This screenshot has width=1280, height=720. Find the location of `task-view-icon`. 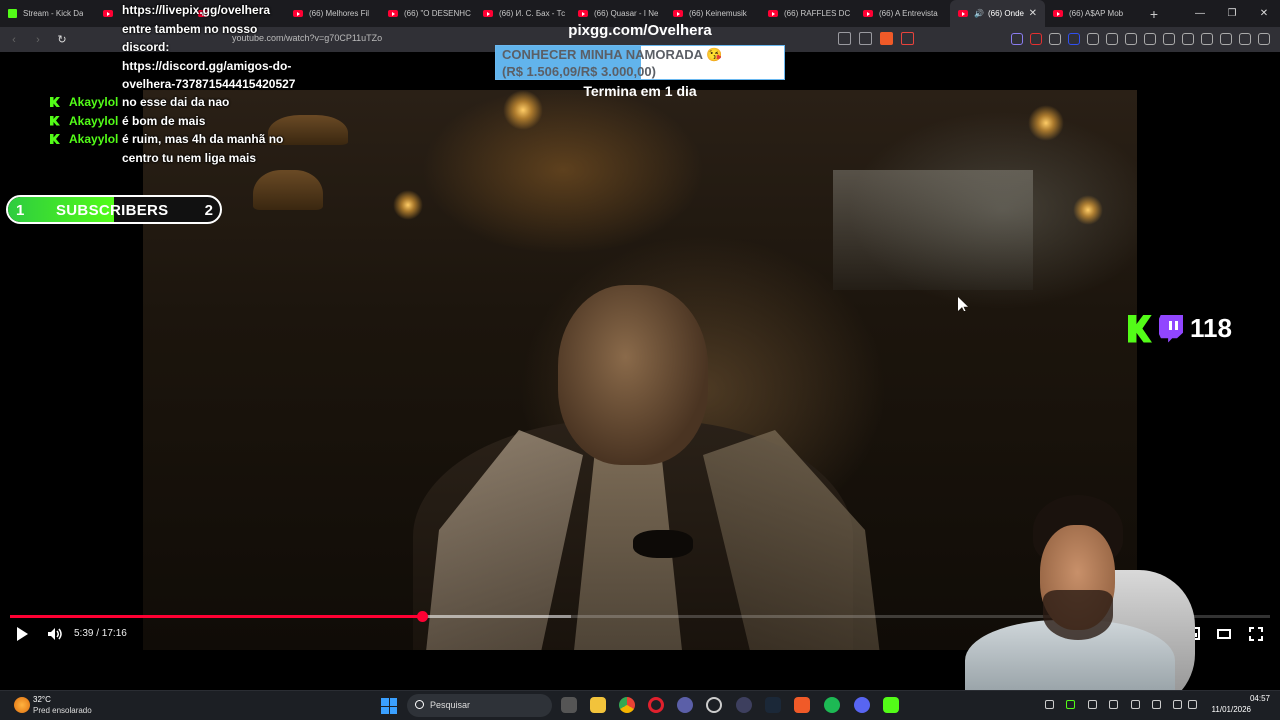

task-view-icon is located at coordinates (569, 705).